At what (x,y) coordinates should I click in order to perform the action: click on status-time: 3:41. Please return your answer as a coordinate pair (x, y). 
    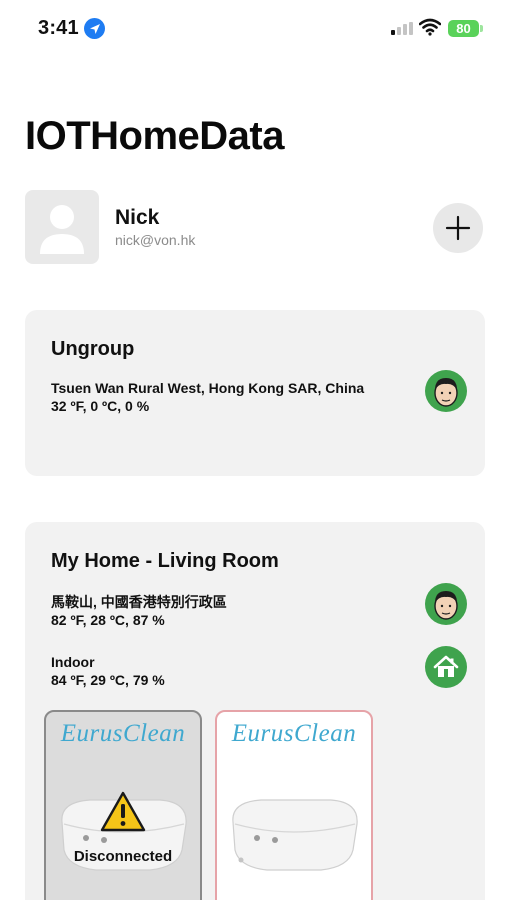
    Looking at the image, I should click on (58, 28).